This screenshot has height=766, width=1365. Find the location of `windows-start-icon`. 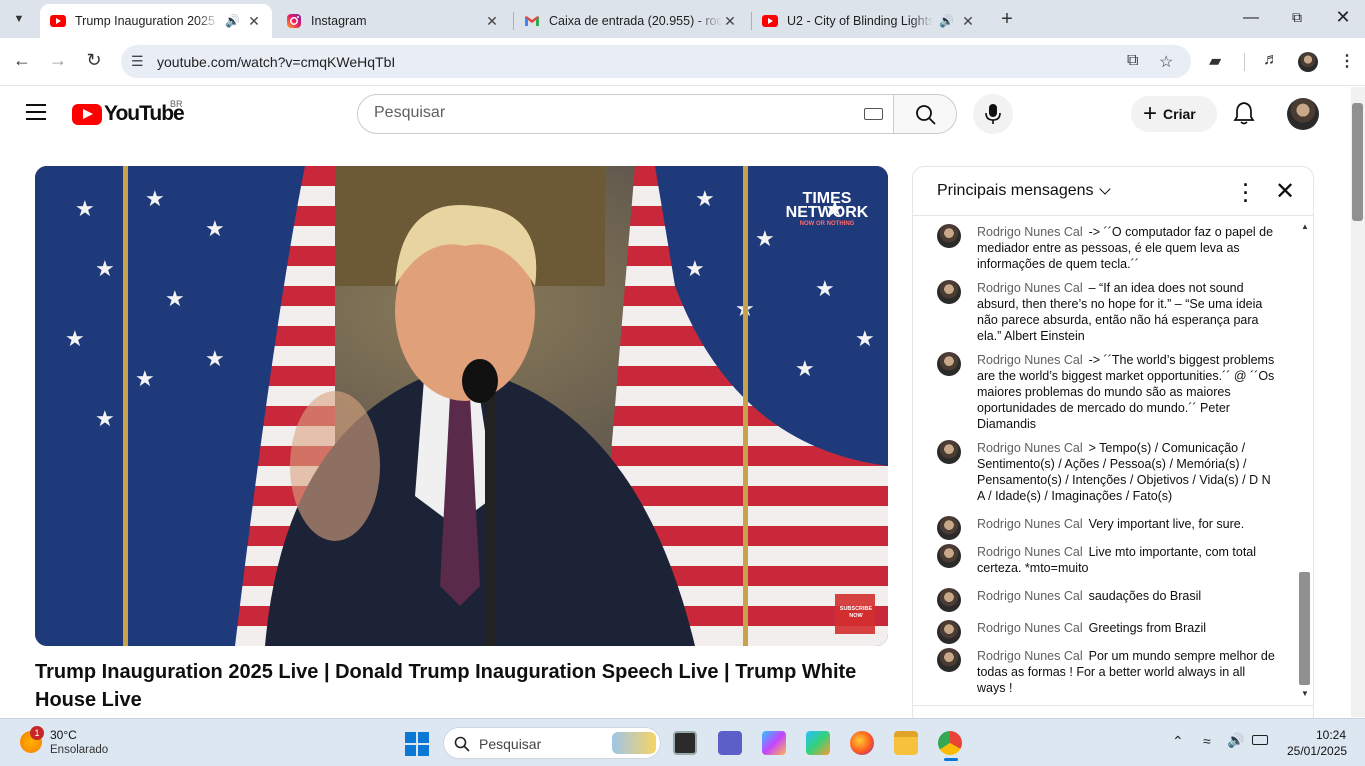

windows-start-icon is located at coordinates (417, 744).